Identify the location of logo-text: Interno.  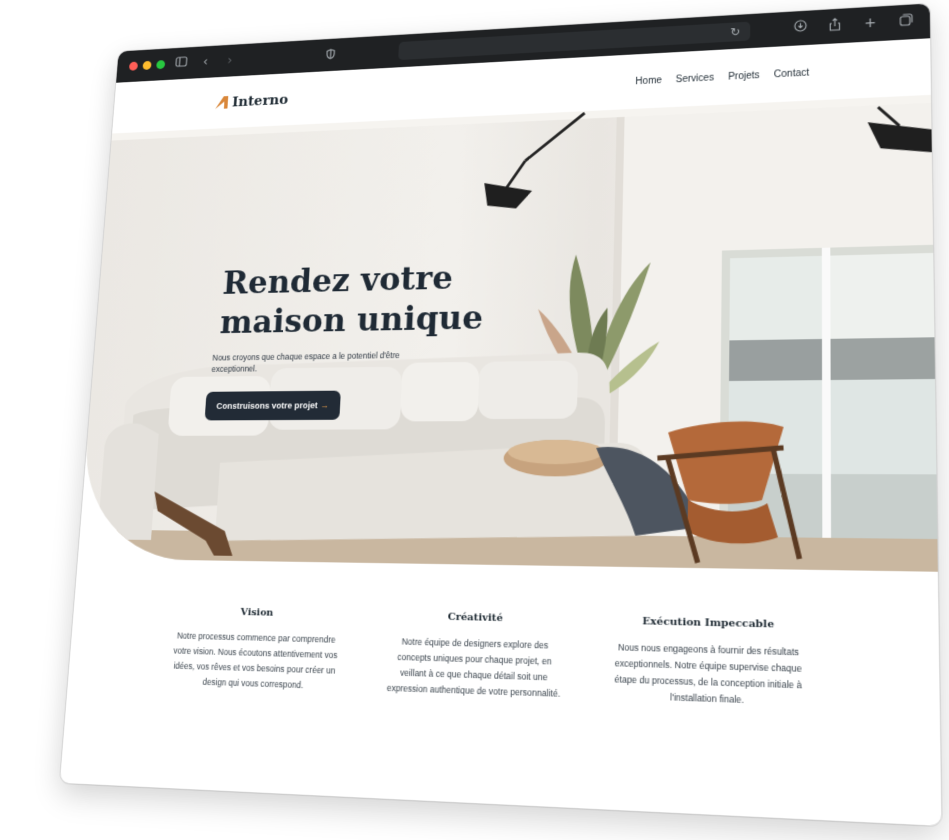
(260, 101).